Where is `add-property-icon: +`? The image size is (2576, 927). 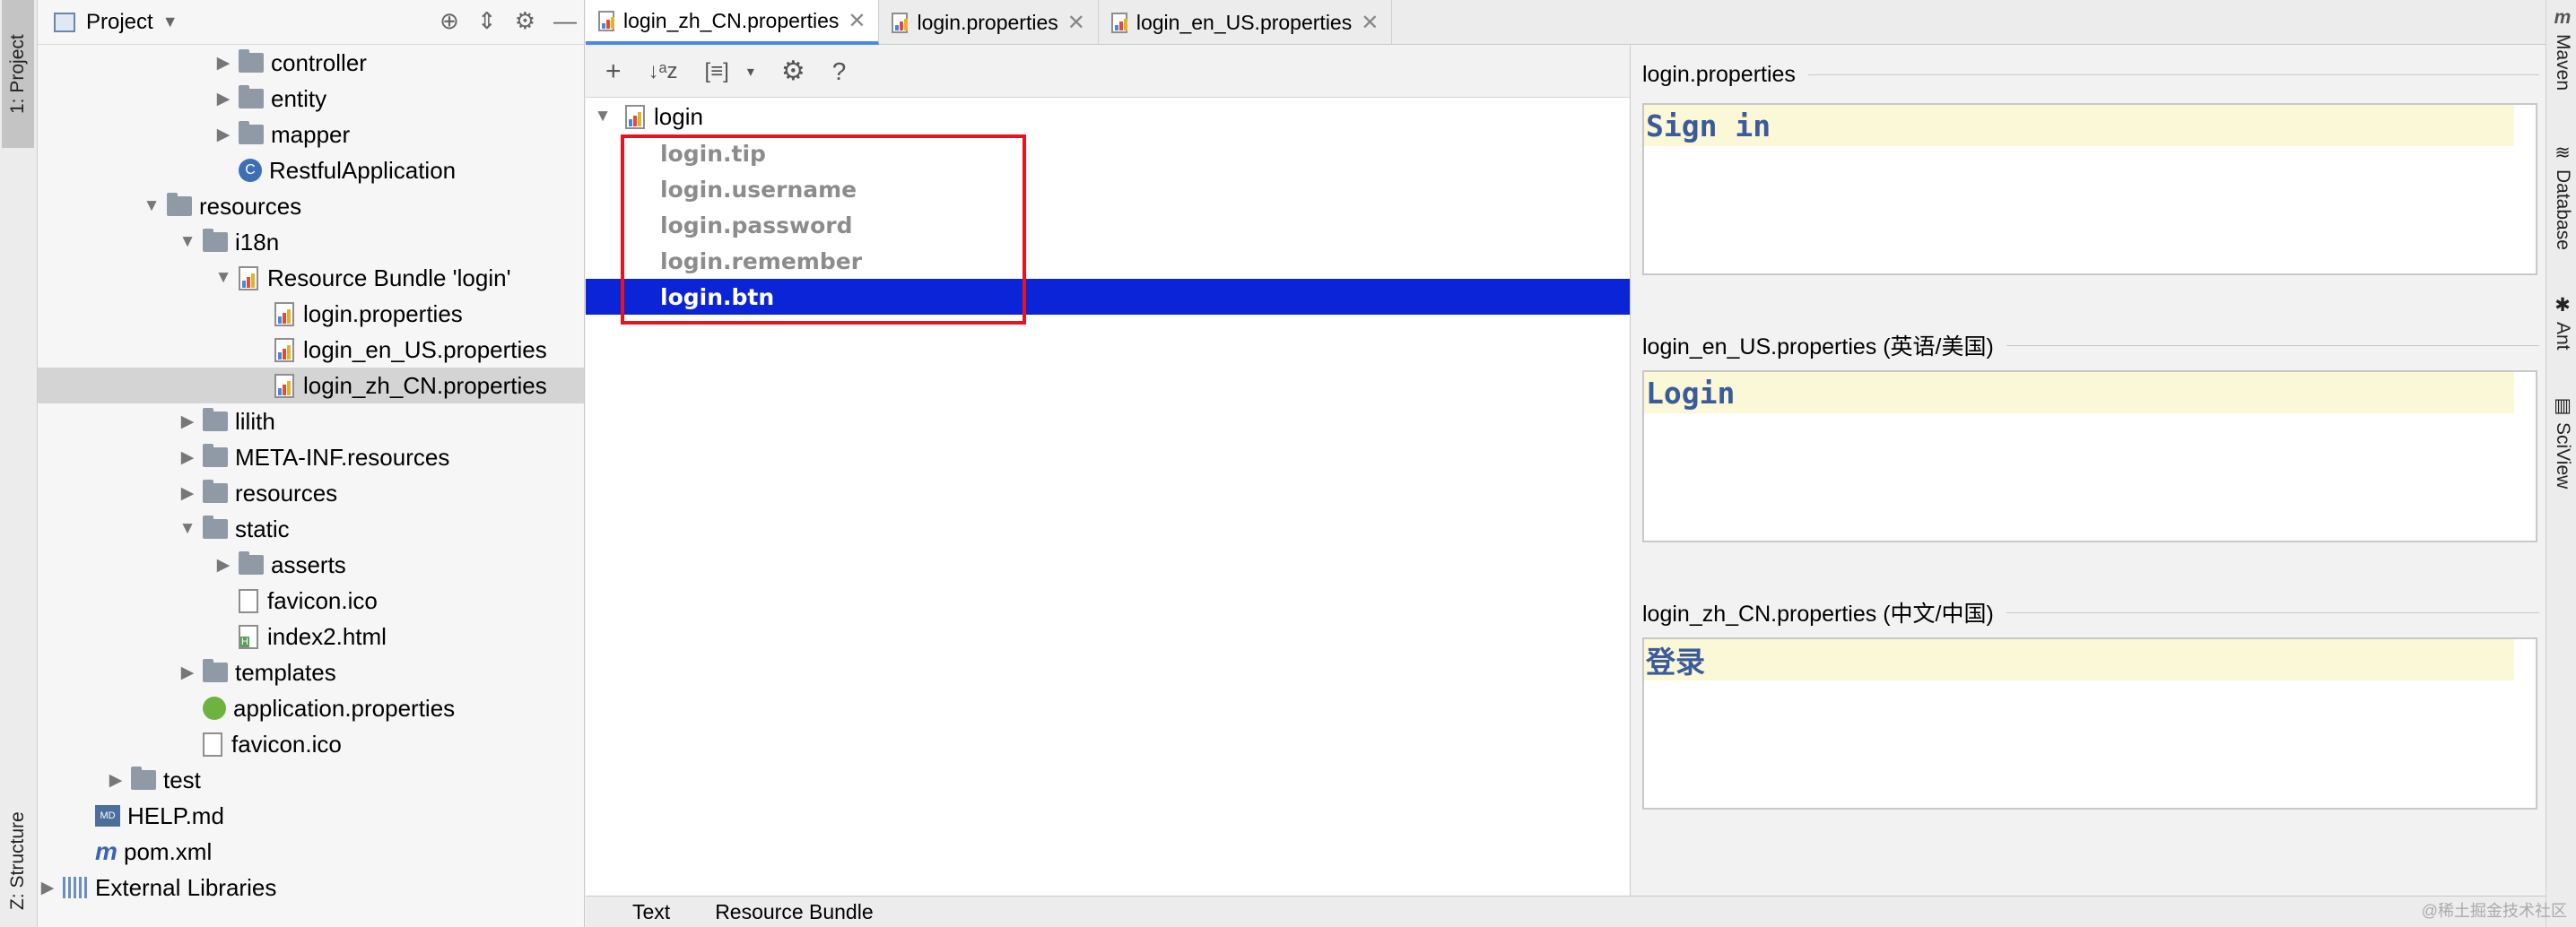
add-property-icon: + is located at coordinates (613, 71).